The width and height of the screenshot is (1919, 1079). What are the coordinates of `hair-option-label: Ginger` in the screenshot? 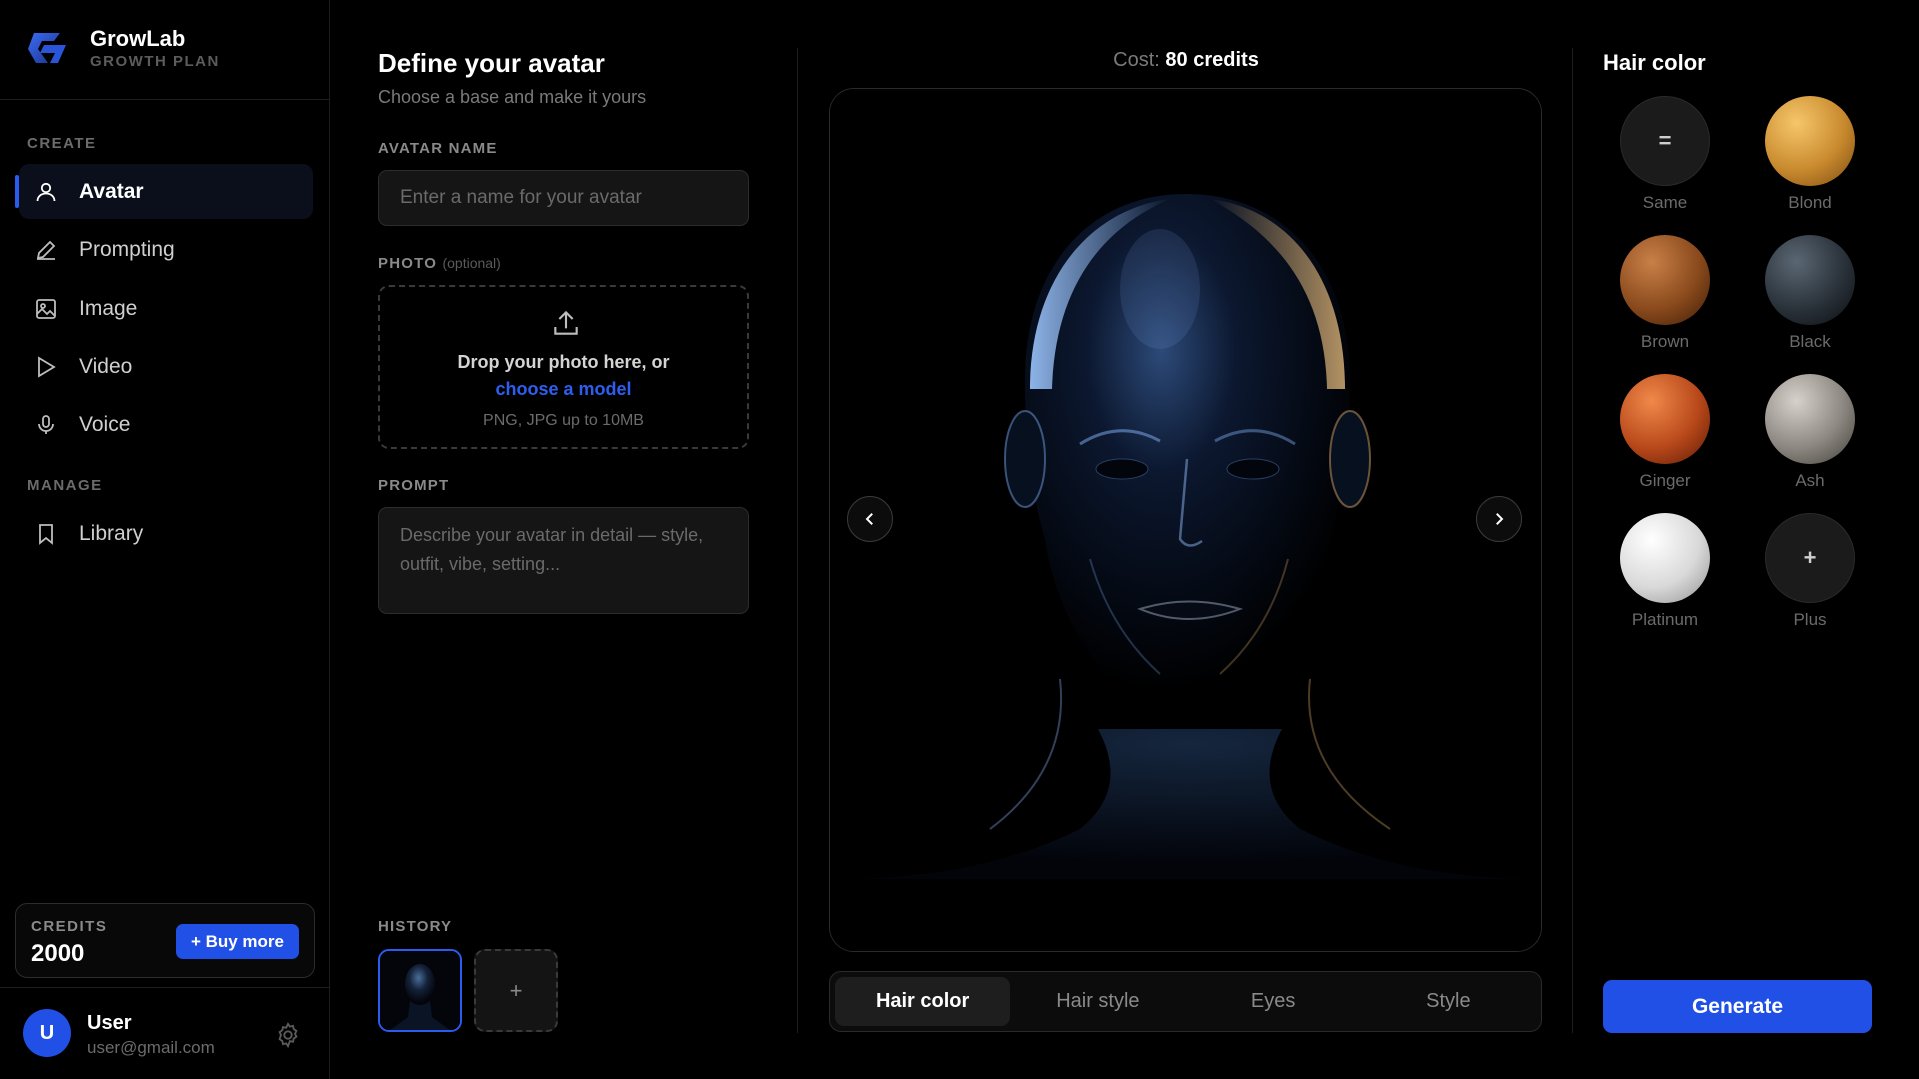 It's located at (1665, 480).